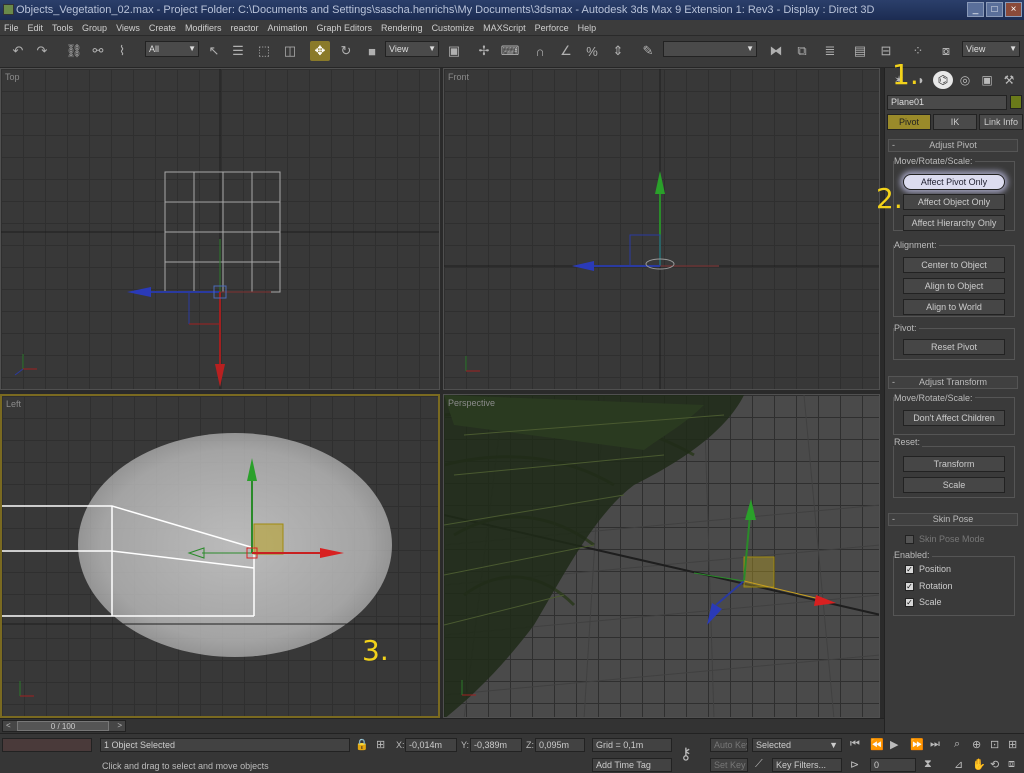  What do you see at coordinates (402, 27) in the screenshot?
I see `menu-rendering: Rendering` at bounding box center [402, 27].